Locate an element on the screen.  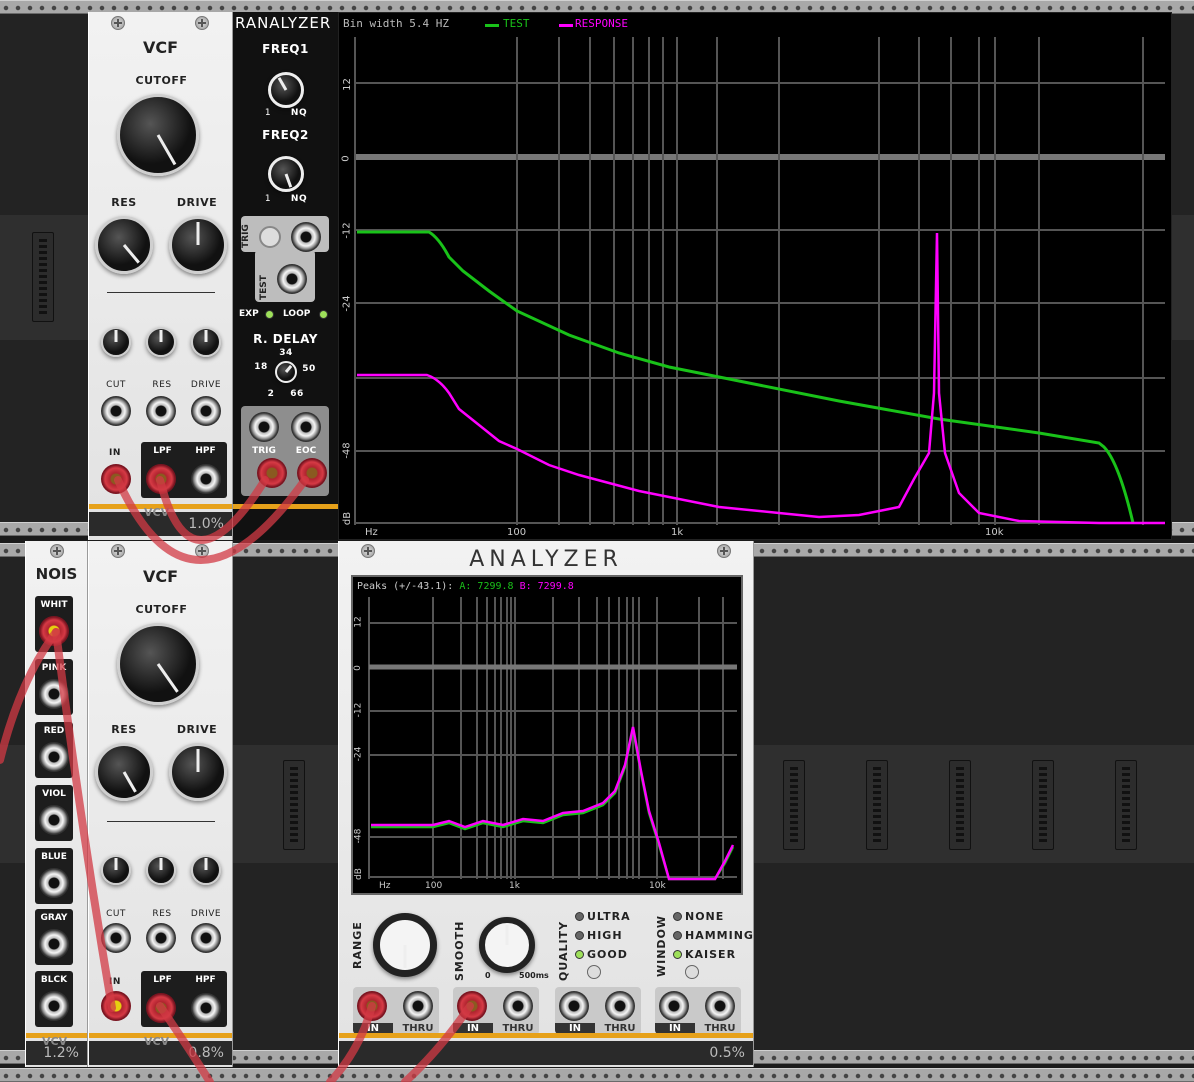
loop-toggle is located at coordinates (323, 314).